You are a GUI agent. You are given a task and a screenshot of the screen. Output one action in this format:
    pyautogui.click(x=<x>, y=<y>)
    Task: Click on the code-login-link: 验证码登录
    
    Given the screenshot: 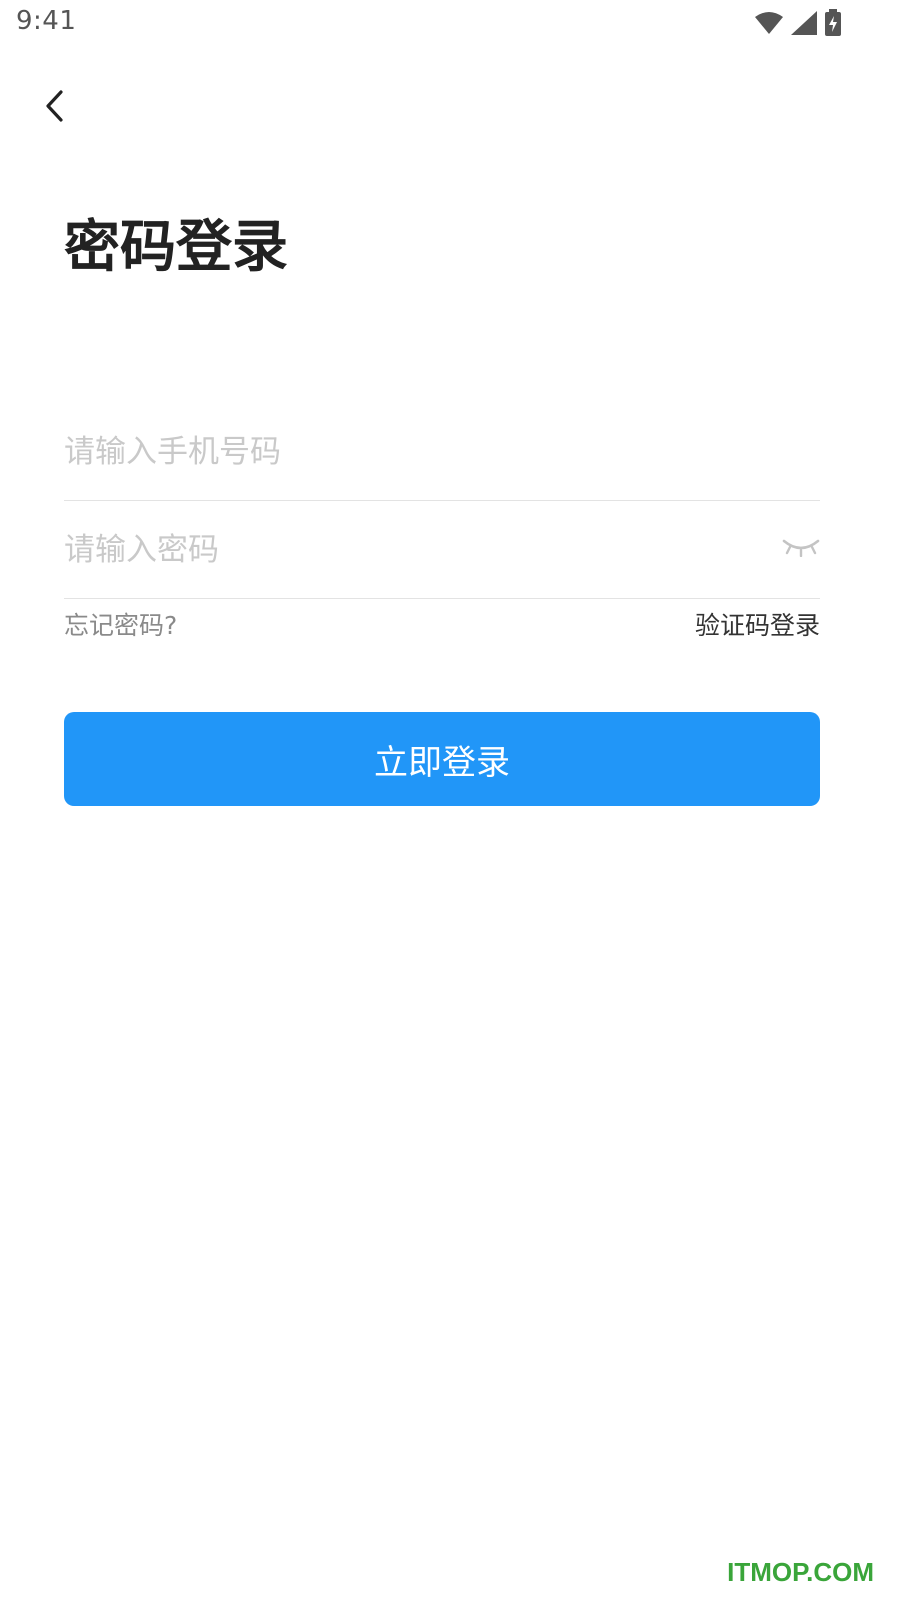 What is the action you would take?
    pyautogui.click(x=757, y=624)
    